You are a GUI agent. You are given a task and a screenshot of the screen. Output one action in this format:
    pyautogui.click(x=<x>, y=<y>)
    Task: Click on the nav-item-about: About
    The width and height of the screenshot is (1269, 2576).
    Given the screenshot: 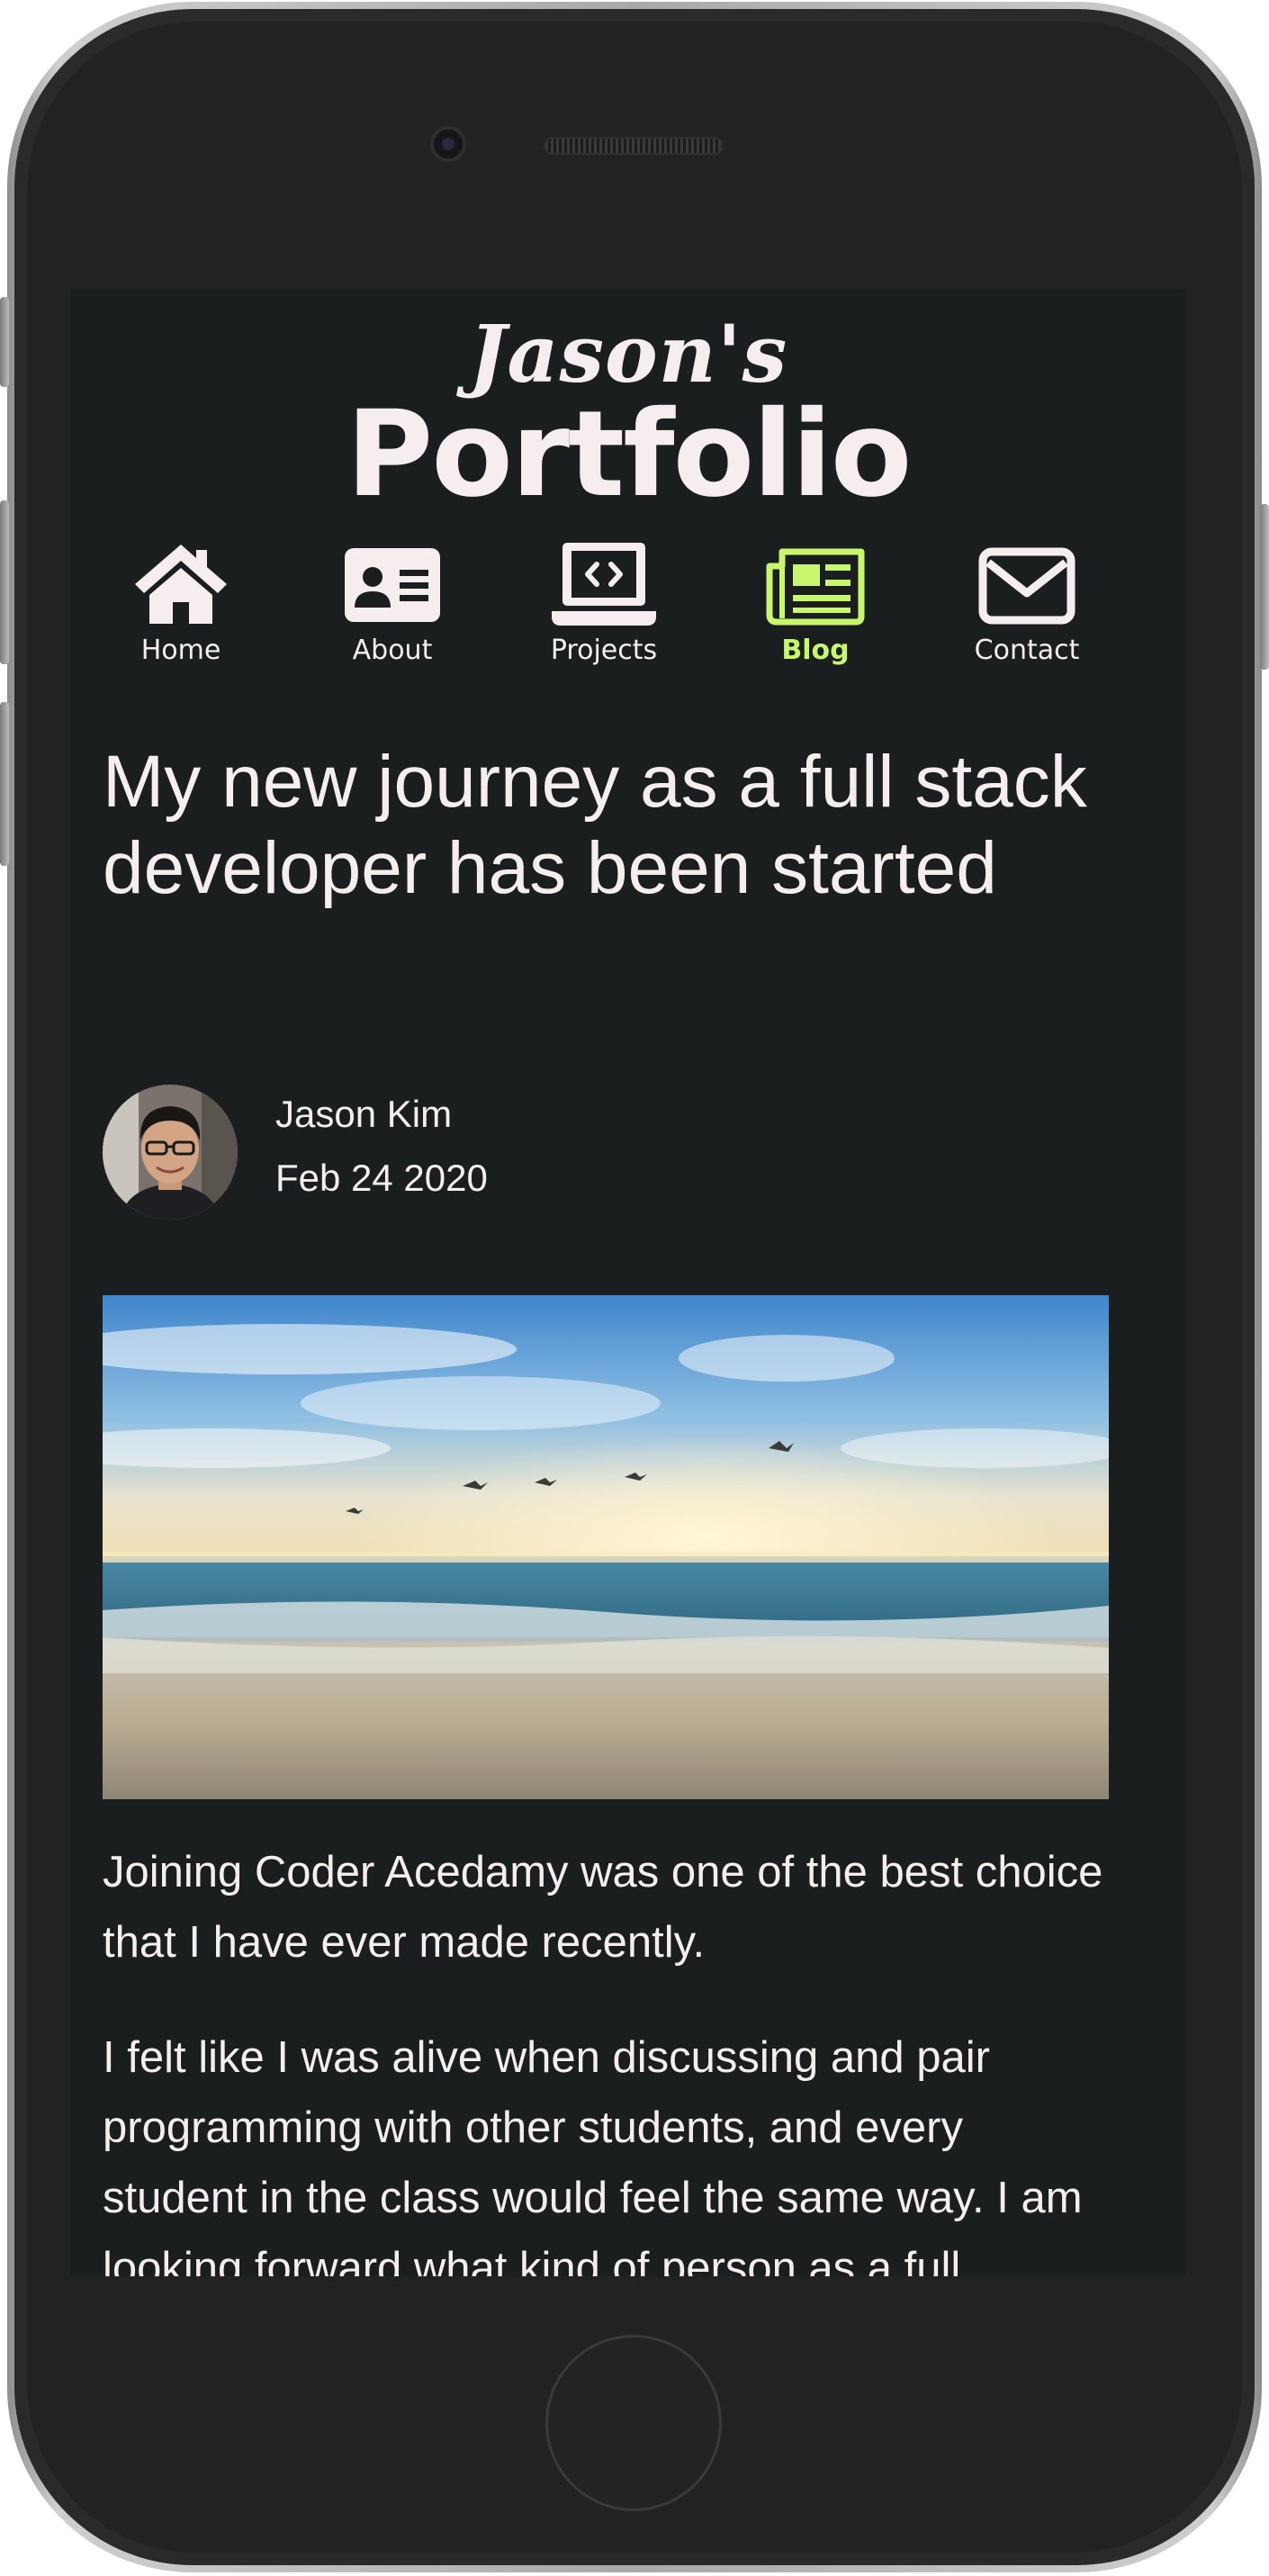 What is the action you would take?
    pyautogui.click(x=392, y=602)
    